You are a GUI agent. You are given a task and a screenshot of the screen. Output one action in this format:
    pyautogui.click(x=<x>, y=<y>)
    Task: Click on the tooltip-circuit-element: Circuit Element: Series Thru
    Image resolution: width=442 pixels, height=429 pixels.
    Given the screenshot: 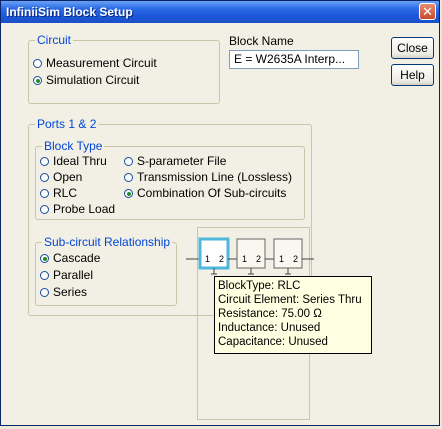 What is the action you would take?
    pyautogui.click(x=290, y=300)
    